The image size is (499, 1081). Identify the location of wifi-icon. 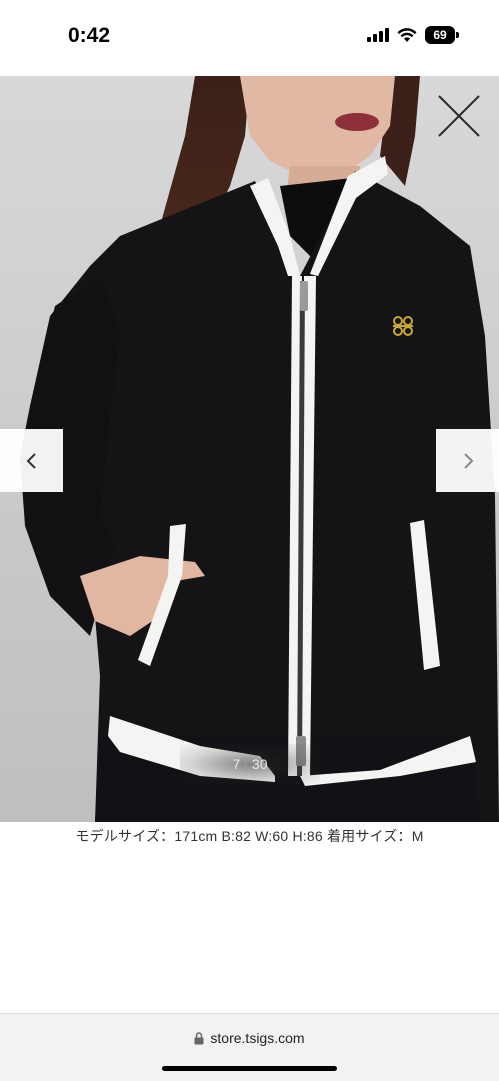
(407, 34).